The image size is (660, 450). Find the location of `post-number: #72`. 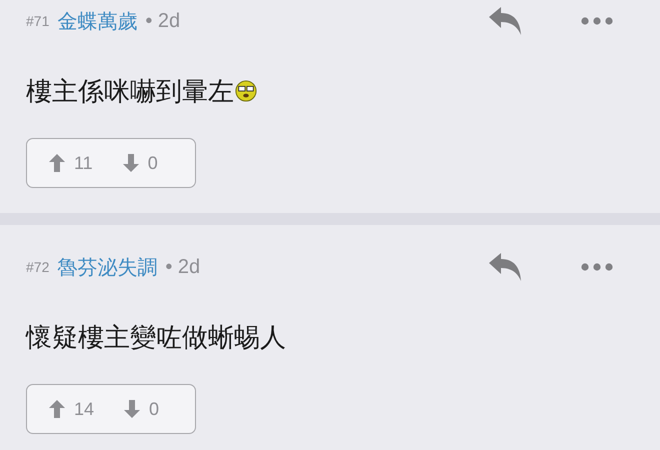

post-number: #72 is located at coordinates (38, 267).